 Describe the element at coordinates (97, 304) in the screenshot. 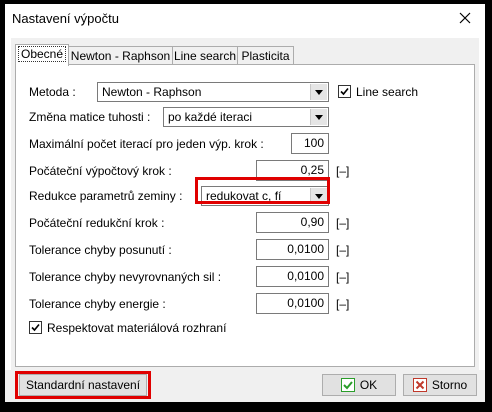

I see `tol-energy-label: Tolerance chyby energie :` at that location.